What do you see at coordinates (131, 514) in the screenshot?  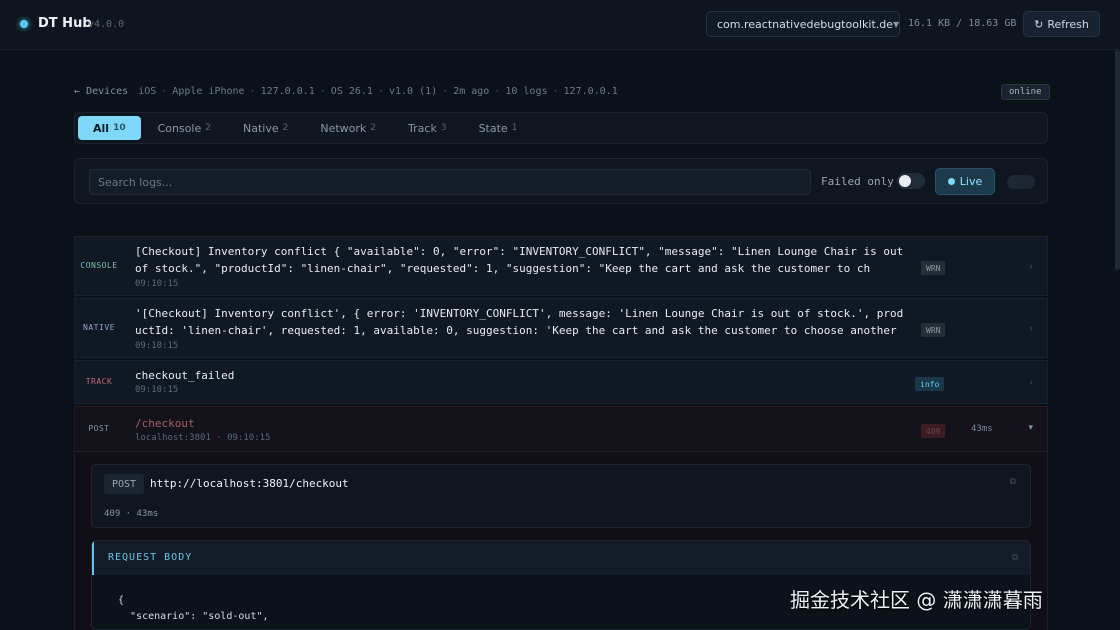 I see `request-meta: 409 · 43ms` at bounding box center [131, 514].